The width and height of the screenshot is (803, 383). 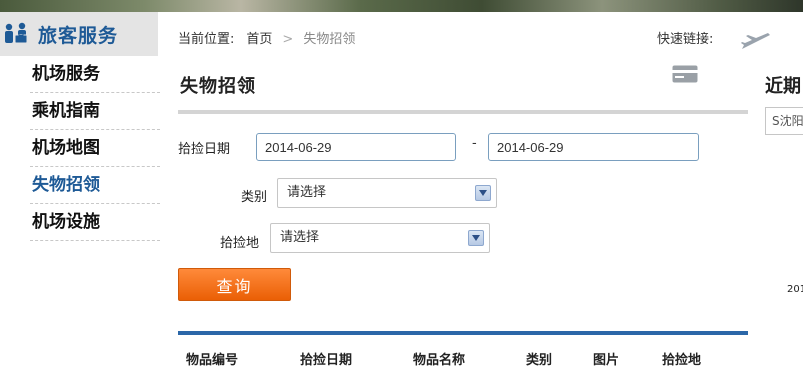 What do you see at coordinates (95, 185) in the screenshot?
I see `sidebar-item-lost-and-found: 失物招领` at bounding box center [95, 185].